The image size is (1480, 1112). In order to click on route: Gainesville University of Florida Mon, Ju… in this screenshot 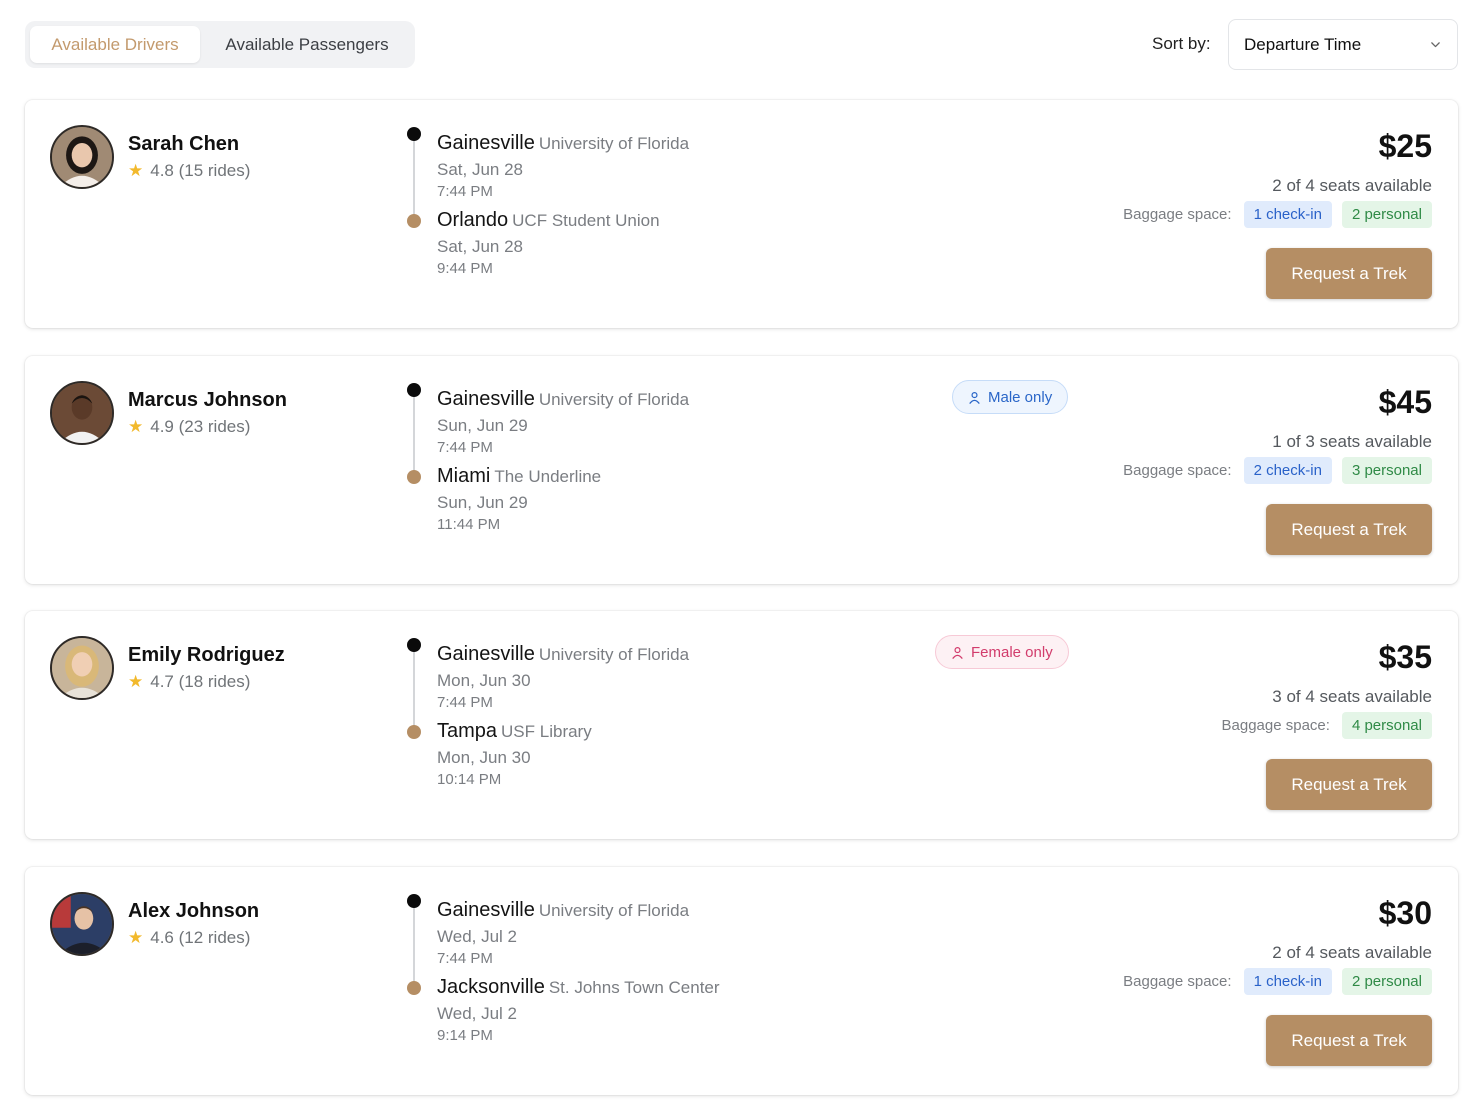, I will do `click(615, 720)`.